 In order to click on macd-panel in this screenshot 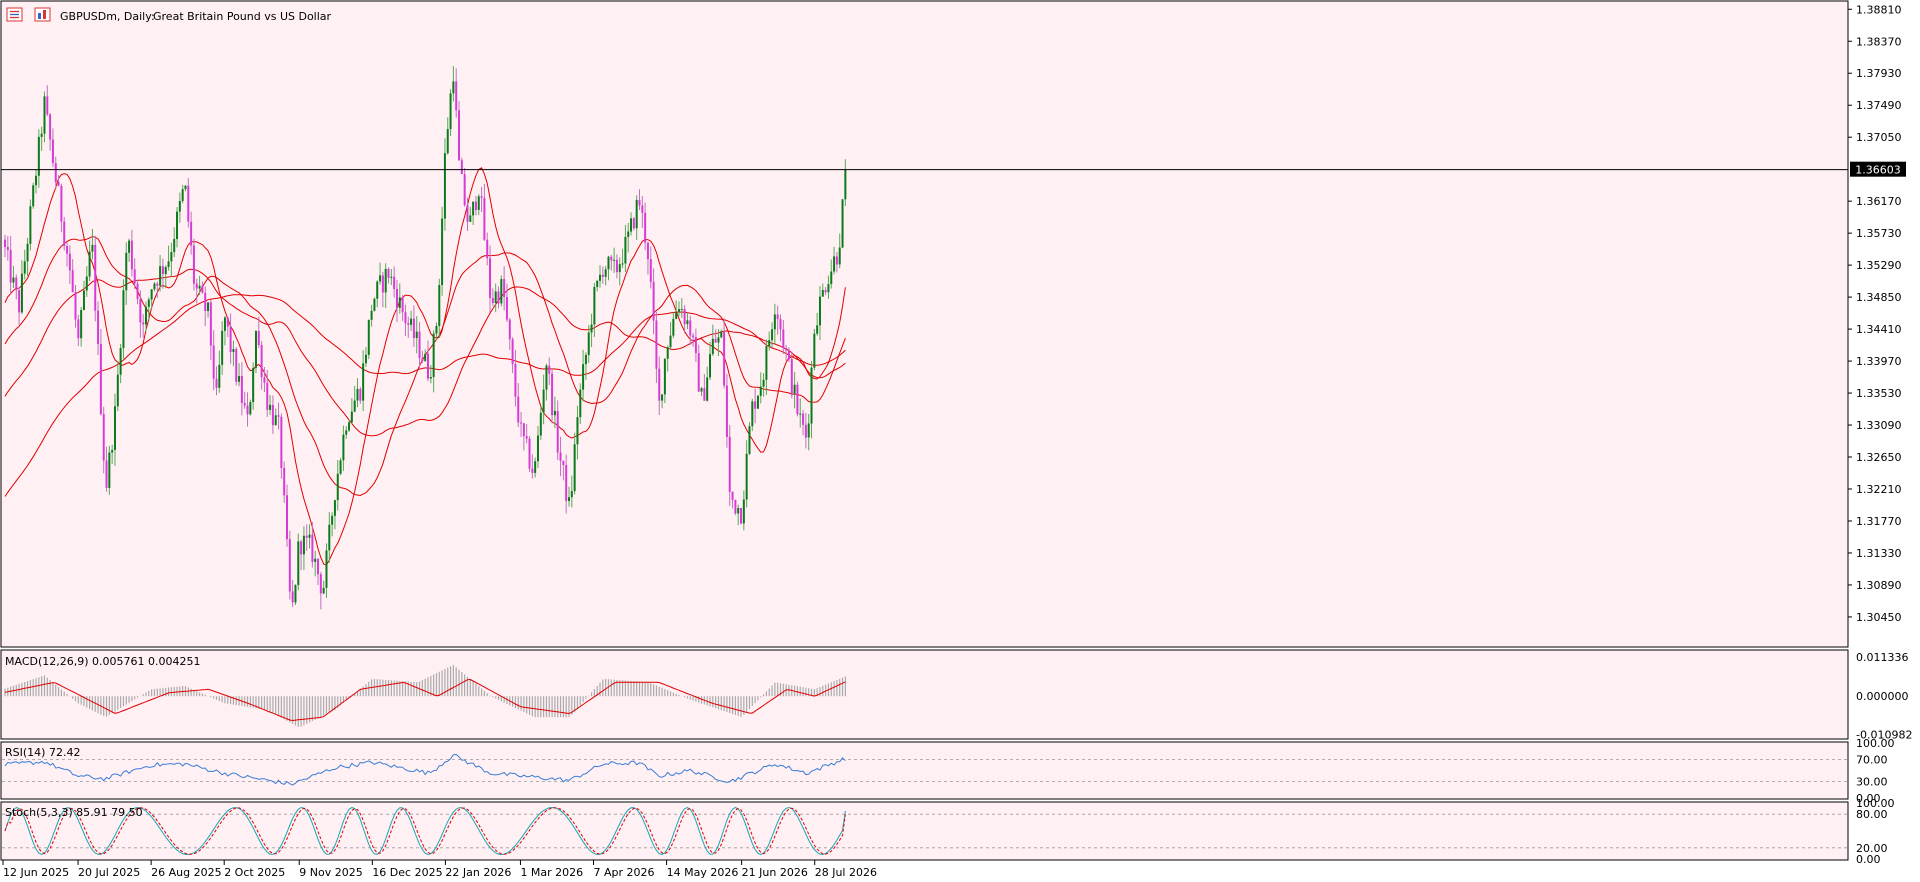, I will do `click(924, 694)`.